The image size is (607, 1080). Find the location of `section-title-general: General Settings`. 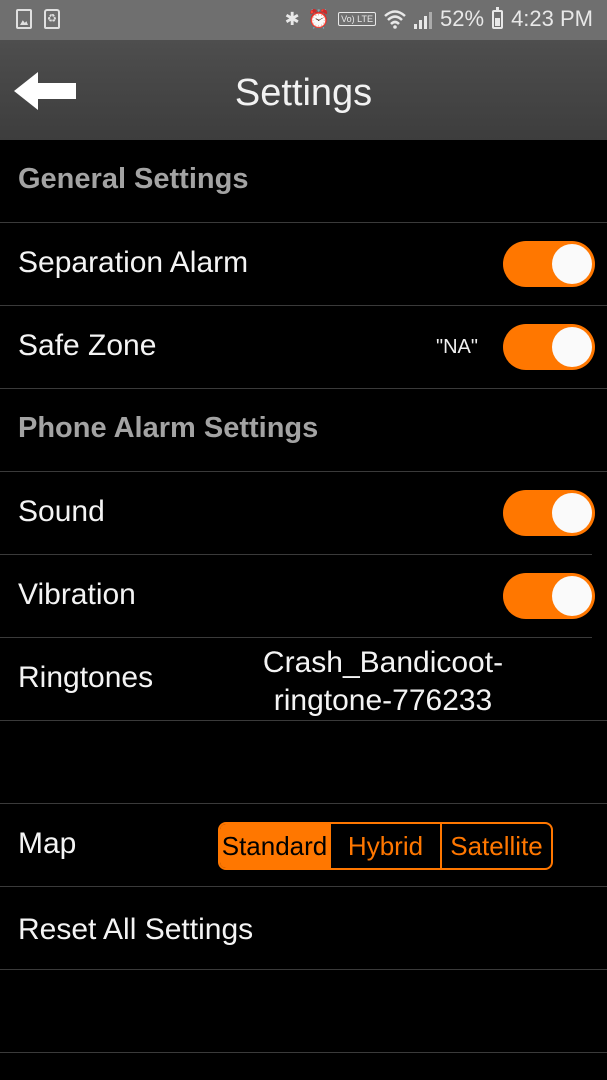

section-title-general: General Settings is located at coordinates (133, 179).